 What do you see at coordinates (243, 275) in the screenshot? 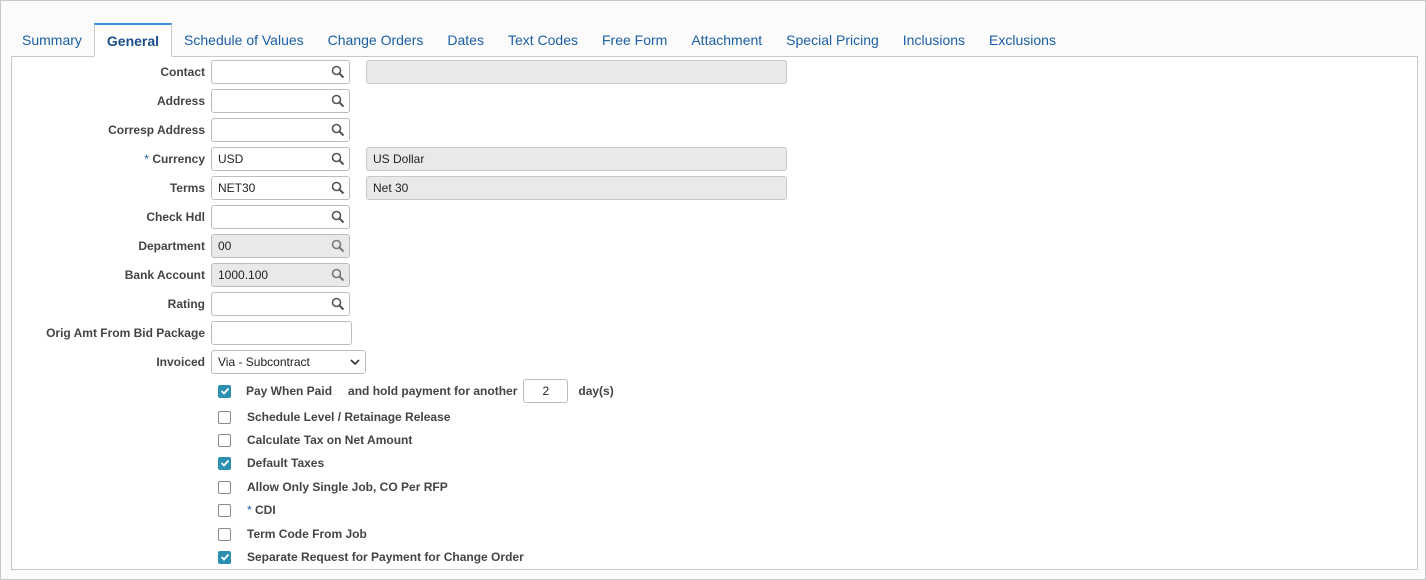
I see `bank-account-value: 1000.100` at bounding box center [243, 275].